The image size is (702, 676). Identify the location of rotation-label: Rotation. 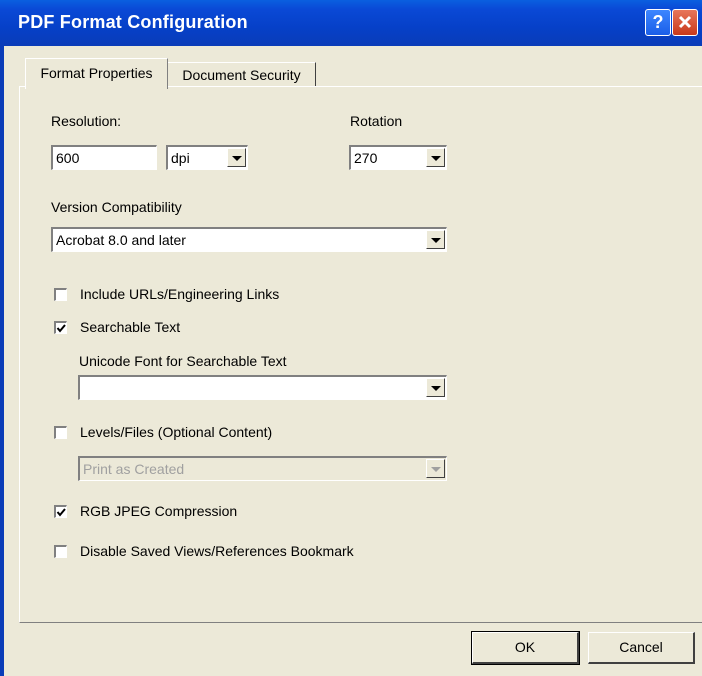
(376, 121).